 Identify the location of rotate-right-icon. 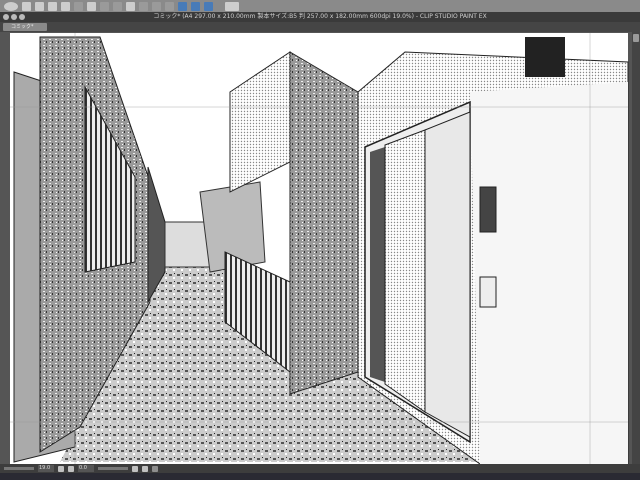
(145, 468).